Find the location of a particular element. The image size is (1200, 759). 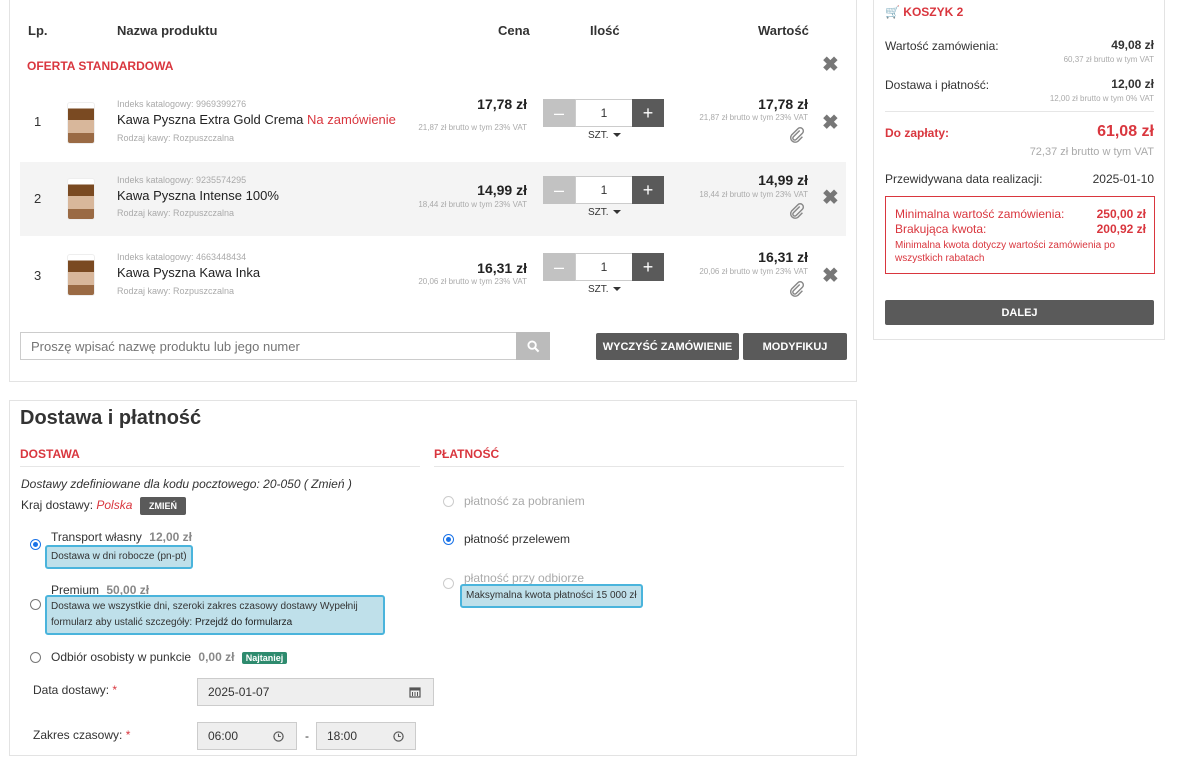

delivery-date-input: 2025-01-07 is located at coordinates (315, 692).